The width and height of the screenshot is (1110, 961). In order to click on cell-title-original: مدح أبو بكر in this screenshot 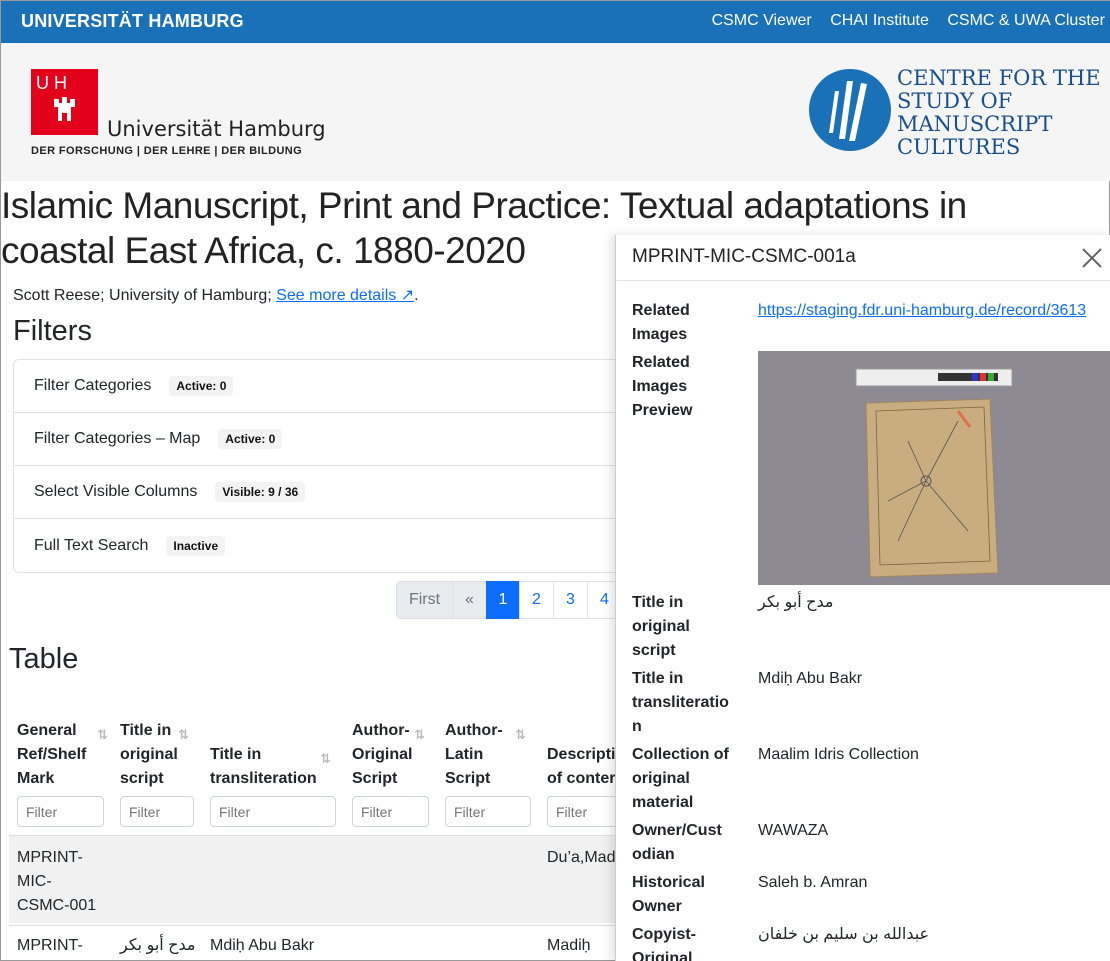, I will do `click(158, 945)`.